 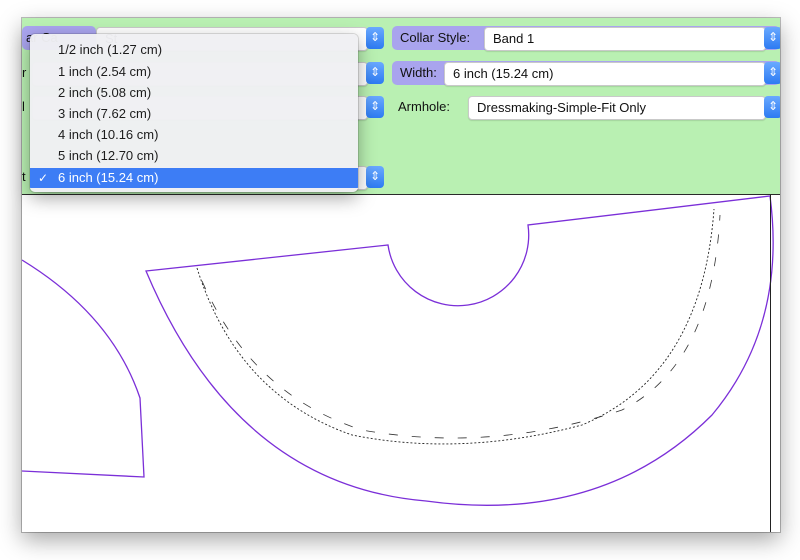 I want to click on option-label: 1/2 inch (1.27 cm), so click(x=110, y=49).